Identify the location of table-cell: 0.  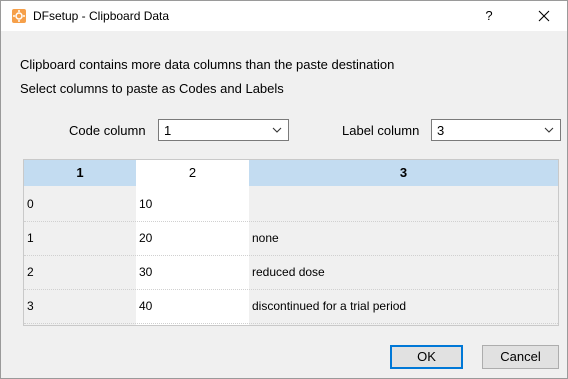
(30, 204).